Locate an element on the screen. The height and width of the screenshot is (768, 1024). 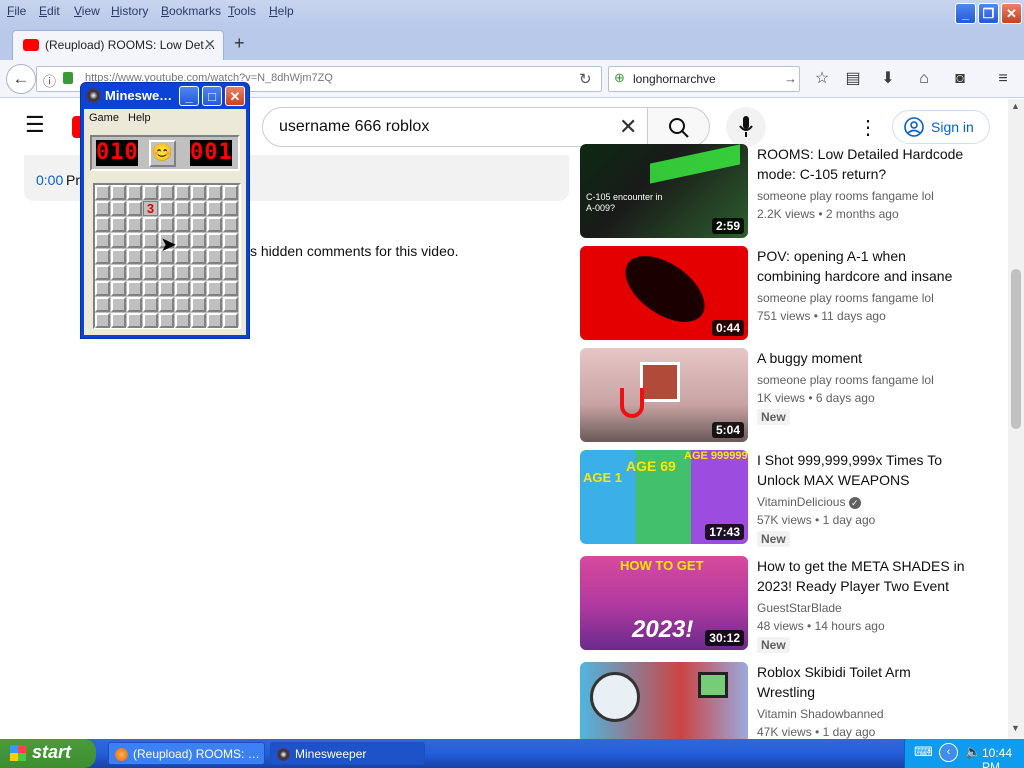
menu-help: Help is located at coordinates (281, 11).